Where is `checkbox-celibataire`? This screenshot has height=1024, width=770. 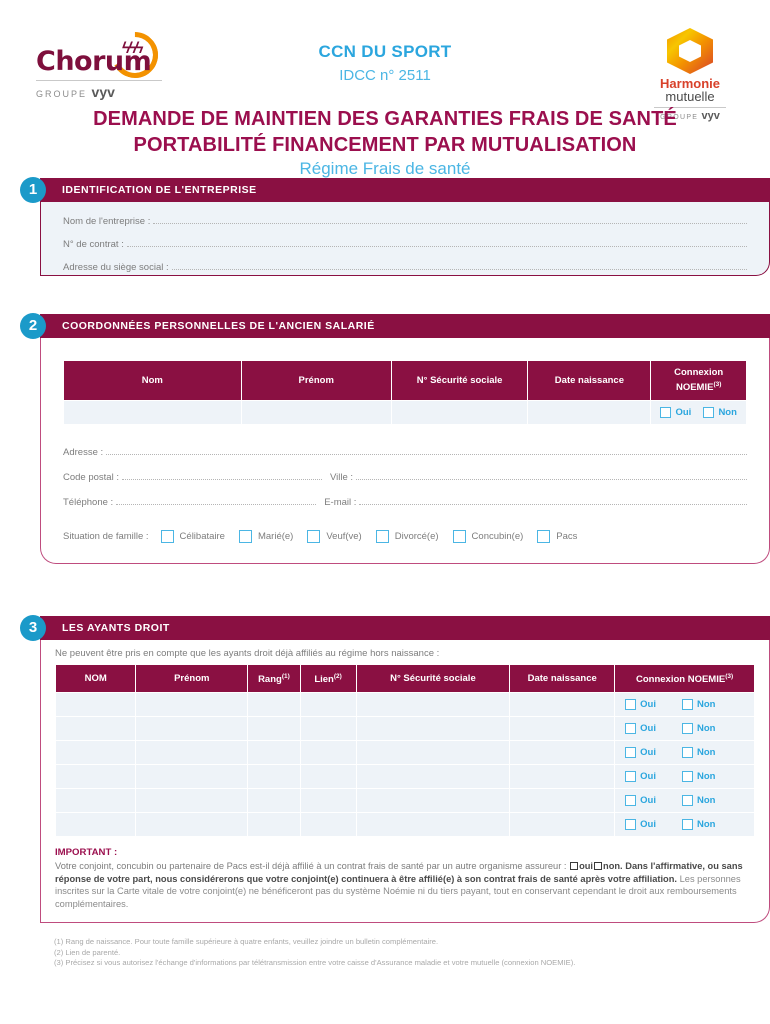 checkbox-celibataire is located at coordinates (167, 537).